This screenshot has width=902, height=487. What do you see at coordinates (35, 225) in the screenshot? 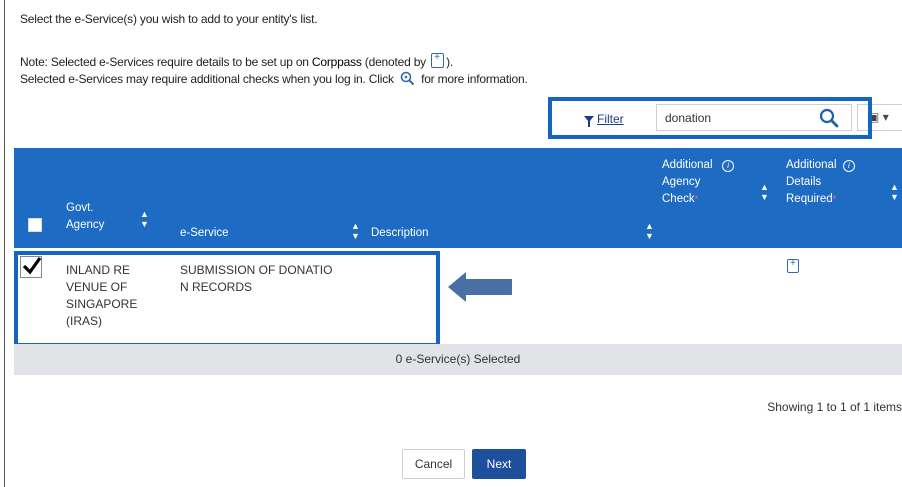
I see `select-all-checkbox` at bounding box center [35, 225].